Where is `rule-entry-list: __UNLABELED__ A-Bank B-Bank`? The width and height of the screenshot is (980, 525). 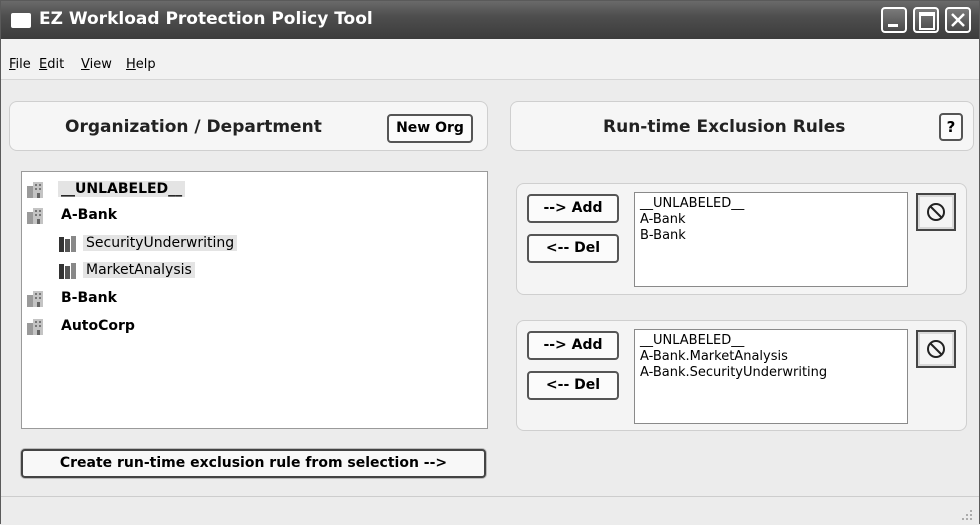
rule-entry-list: __UNLABELED__ A-Bank B-Bank is located at coordinates (771, 239).